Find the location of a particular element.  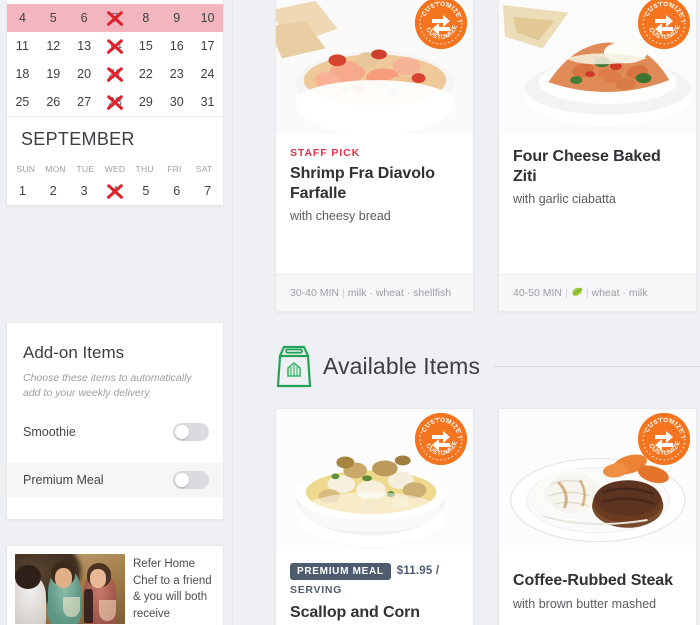

meal-title-shrimp: Shrimp Fra Diavolo Farfalle is located at coordinates (362, 183).